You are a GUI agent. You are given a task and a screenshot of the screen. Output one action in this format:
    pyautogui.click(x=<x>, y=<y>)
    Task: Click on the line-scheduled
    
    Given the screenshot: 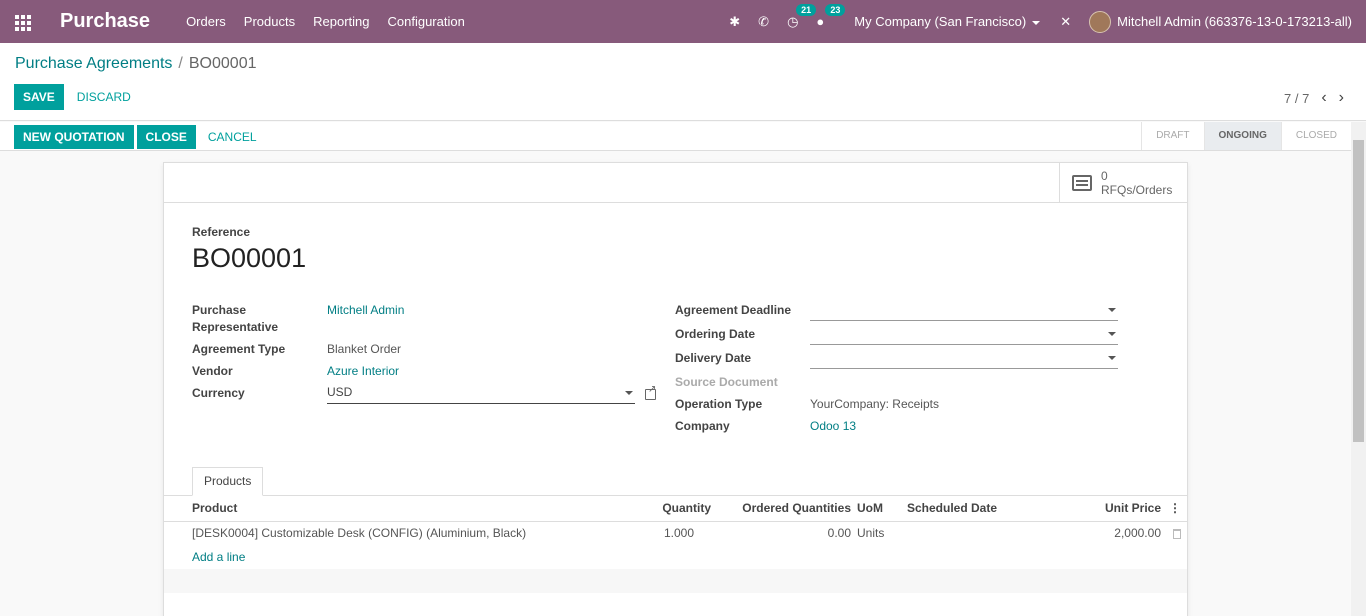 What is the action you would take?
    pyautogui.click(x=979, y=533)
    